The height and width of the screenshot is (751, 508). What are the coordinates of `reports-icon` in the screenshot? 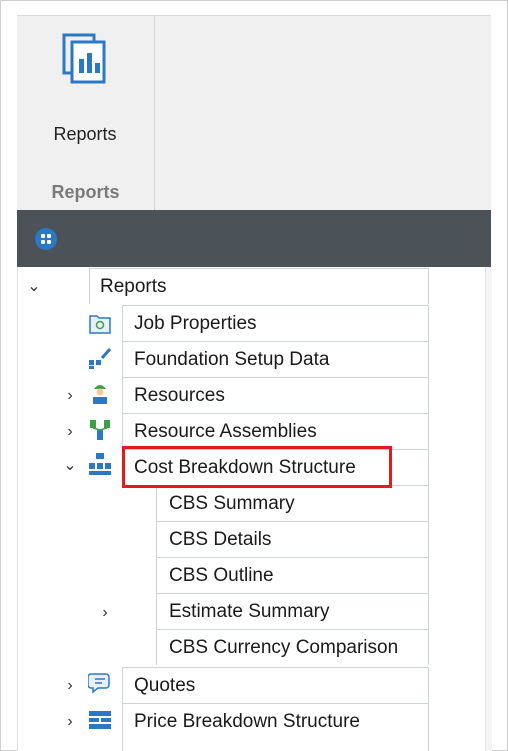 It's located at (84, 58).